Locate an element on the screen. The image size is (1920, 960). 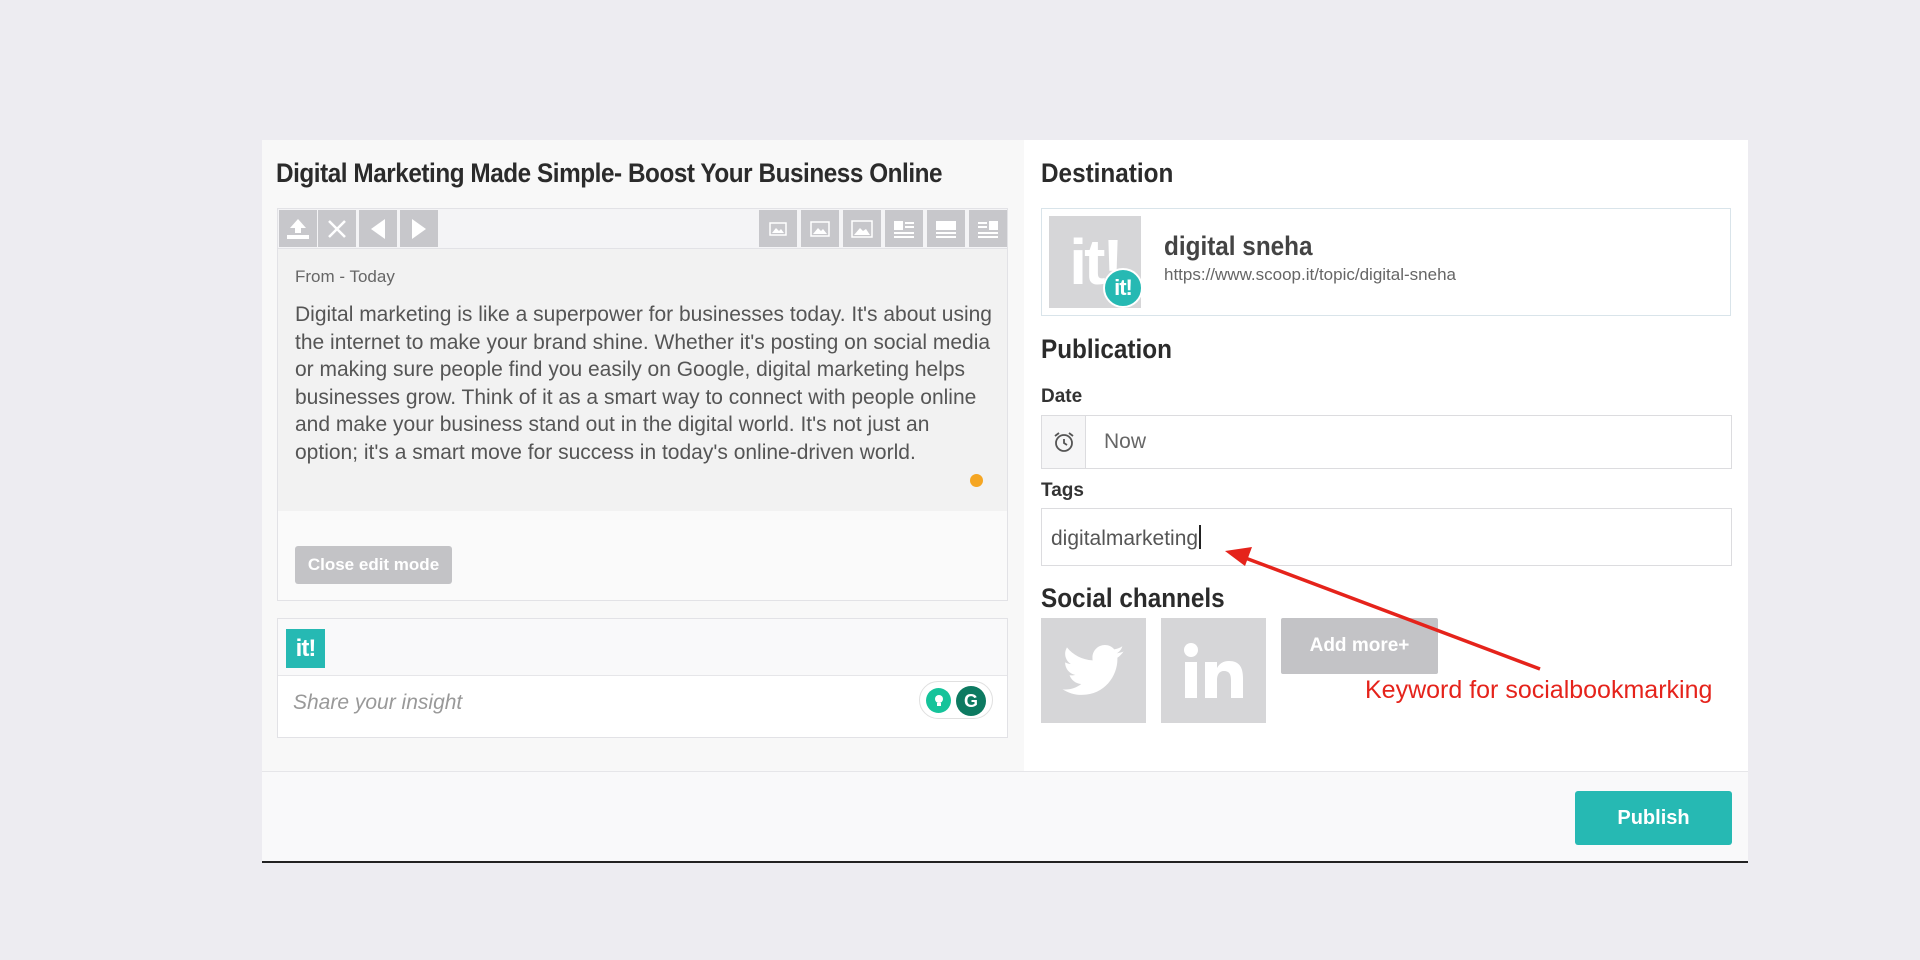
lightbulb-icon is located at coordinates (938, 700).